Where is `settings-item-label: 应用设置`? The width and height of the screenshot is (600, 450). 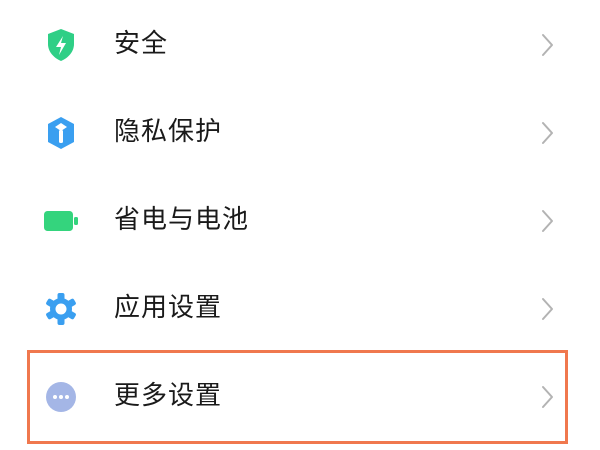
settings-item-label: 应用设置 is located at coordinates (168, 308).